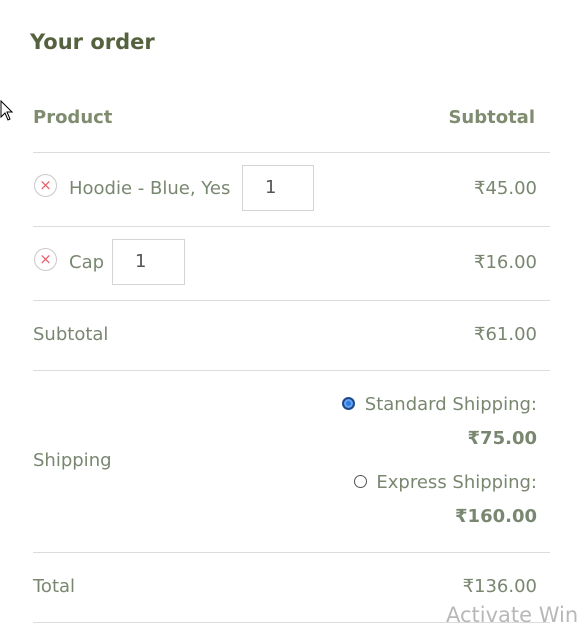  What do you see at coordinates (72, 460) in the screenshot?
I see `shipping-label: Shipping` at bounding box center [72, 460].